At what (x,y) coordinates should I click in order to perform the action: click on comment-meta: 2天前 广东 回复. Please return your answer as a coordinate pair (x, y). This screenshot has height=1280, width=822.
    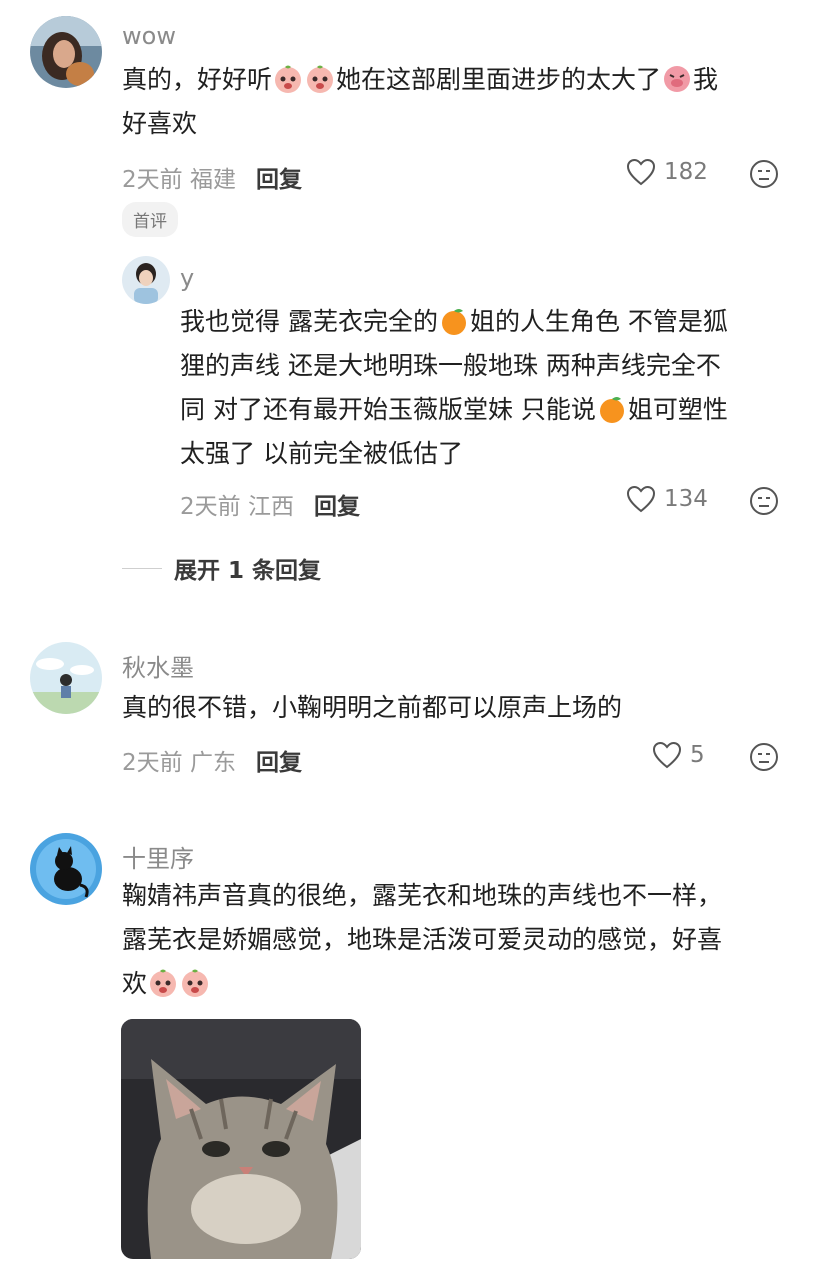
    Looking at the image, I should click on (212, 760).